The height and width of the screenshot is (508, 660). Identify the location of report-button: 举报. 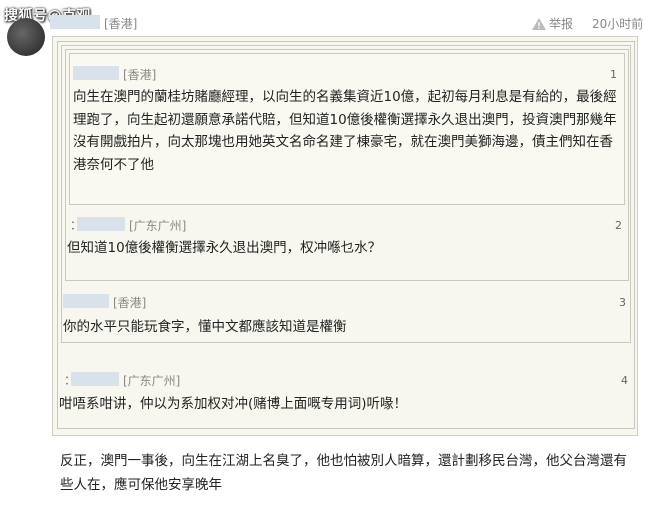
(552, 23).